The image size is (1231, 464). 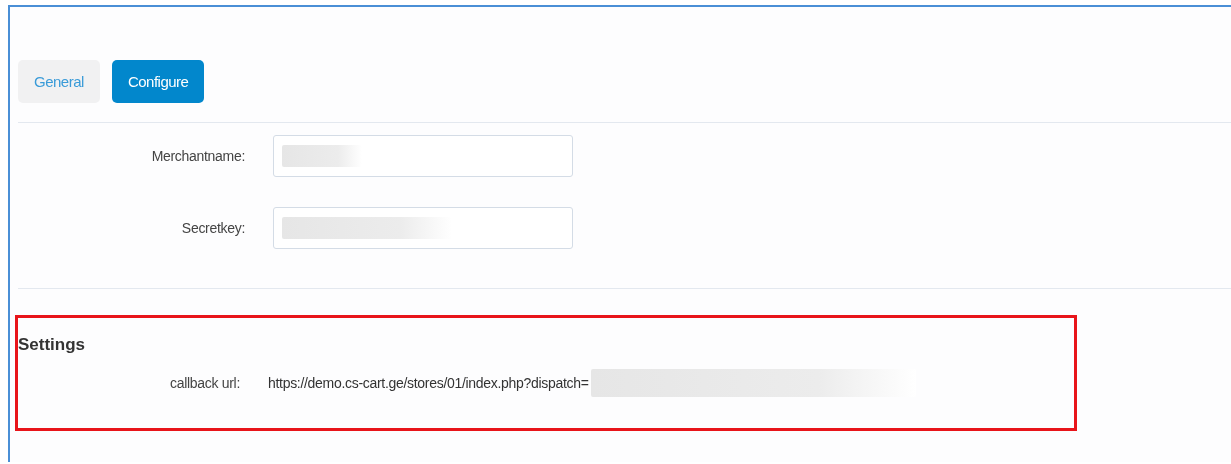 I want to click on tab: Configure, so click(x=158, y=81).